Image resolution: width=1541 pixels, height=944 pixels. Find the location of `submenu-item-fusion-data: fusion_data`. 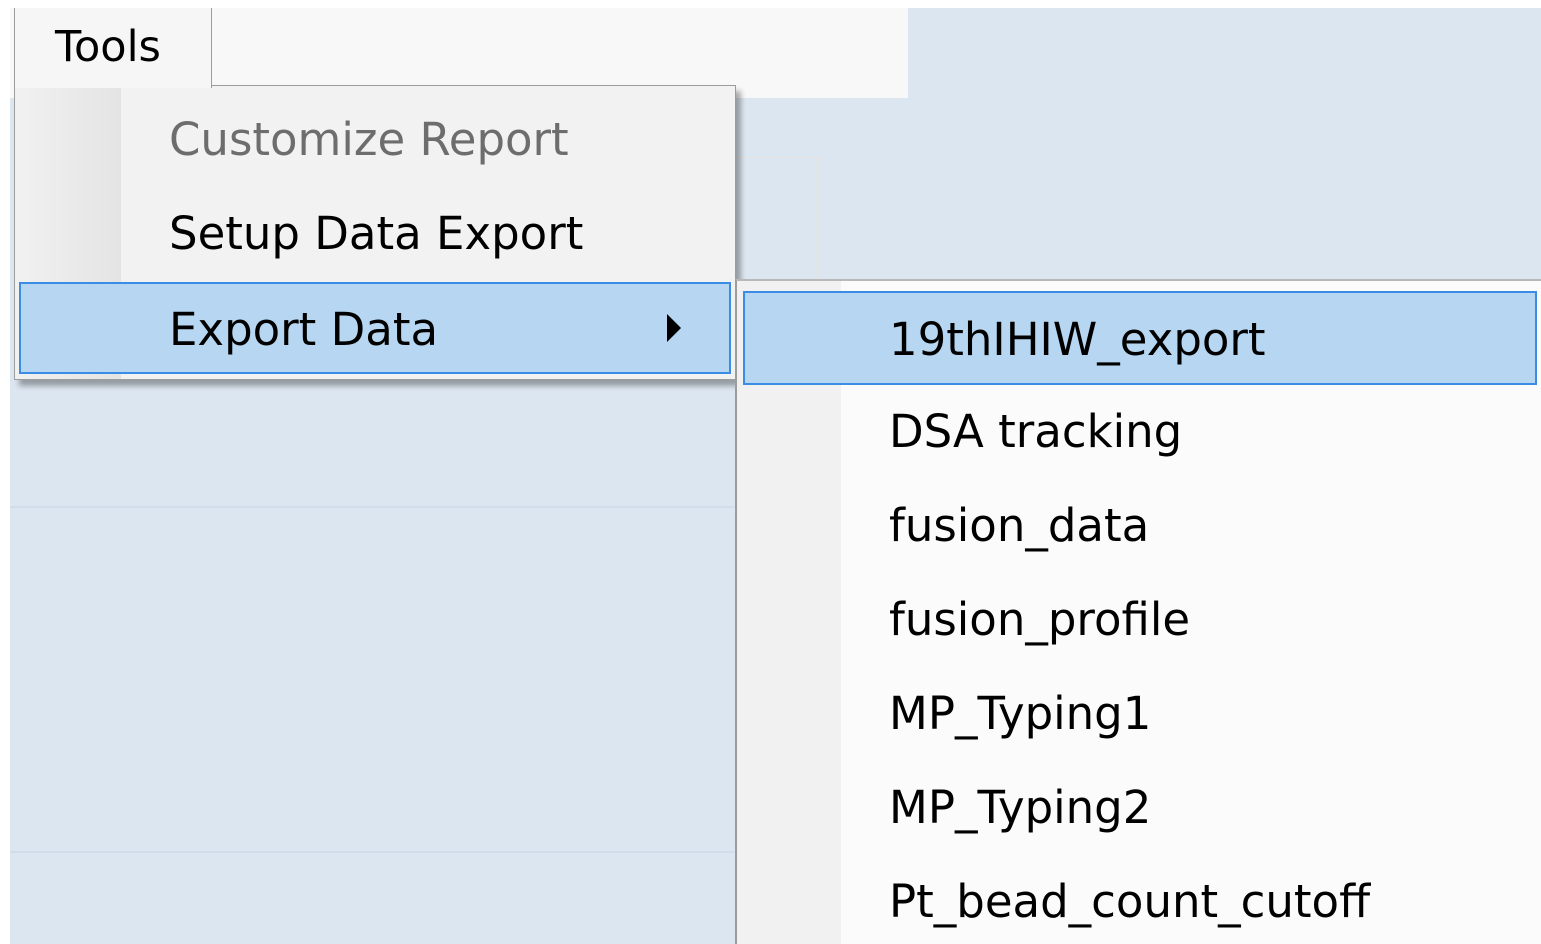

submenu-item-fusion-data: fusion_data is located at coordinates (1140, 526).